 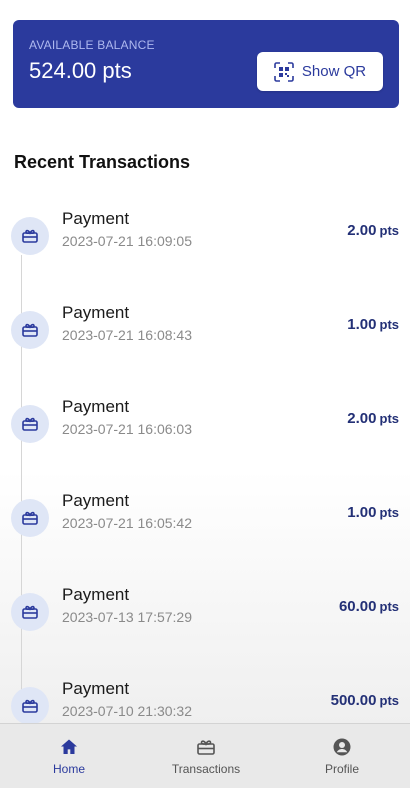 I want to click on transaction-row: Payment 2023-07-21 16:05:42 1.00 pts, so click(x=205, y=530).